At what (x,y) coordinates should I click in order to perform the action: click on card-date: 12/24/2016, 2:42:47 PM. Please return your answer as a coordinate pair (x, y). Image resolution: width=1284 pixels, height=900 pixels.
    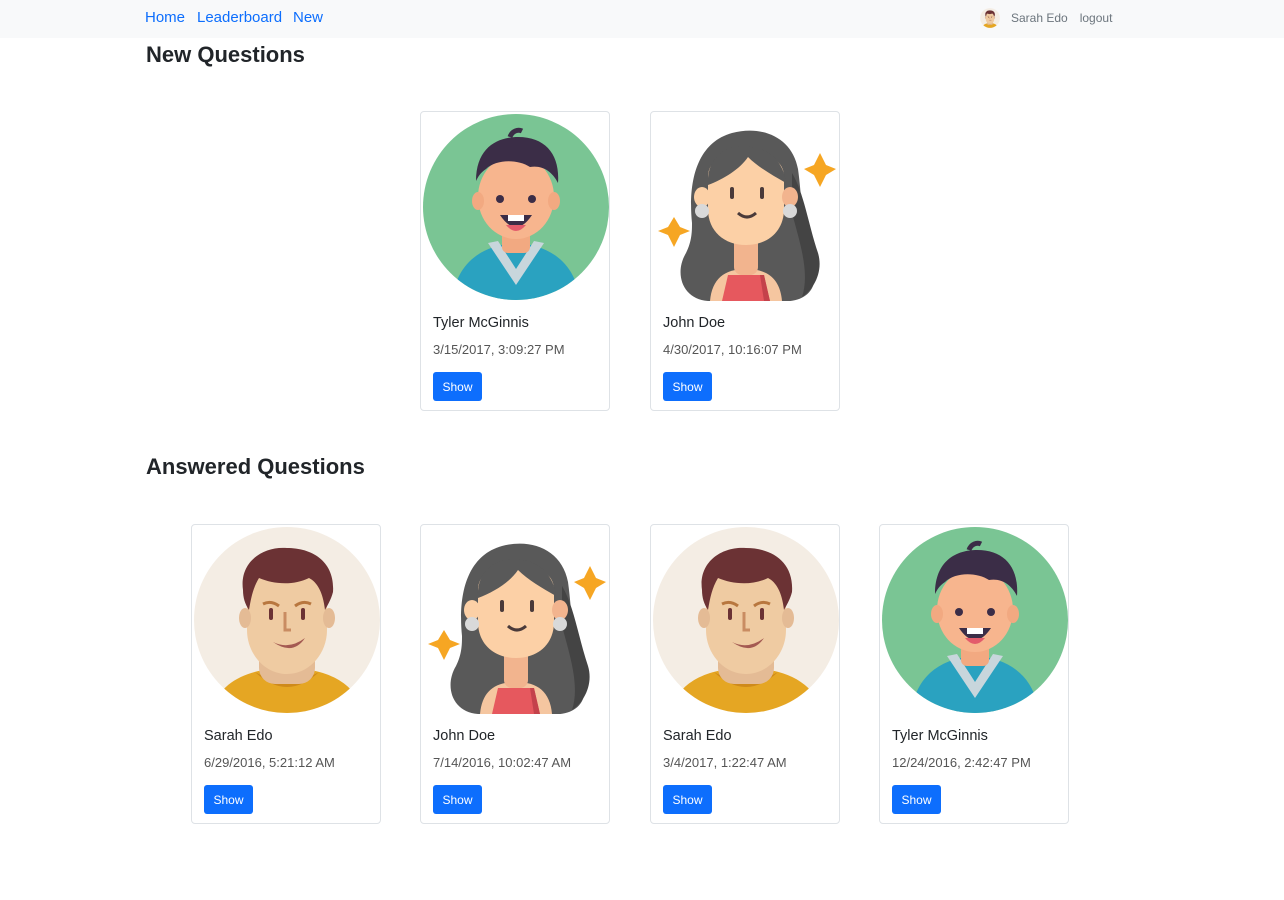
    Looking at the image, I should click on (961, 762).